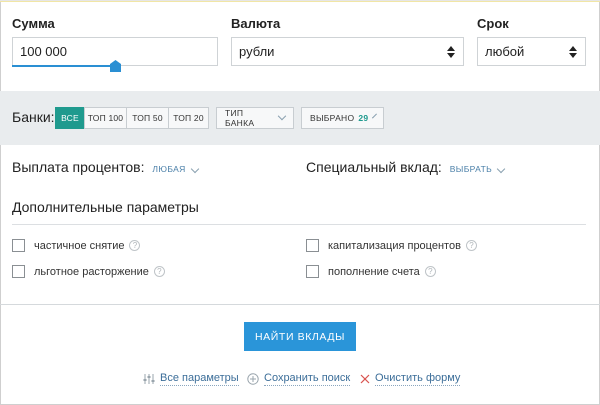  I want to click on save-search-label: Сохранить поиск, so click(307, 379).